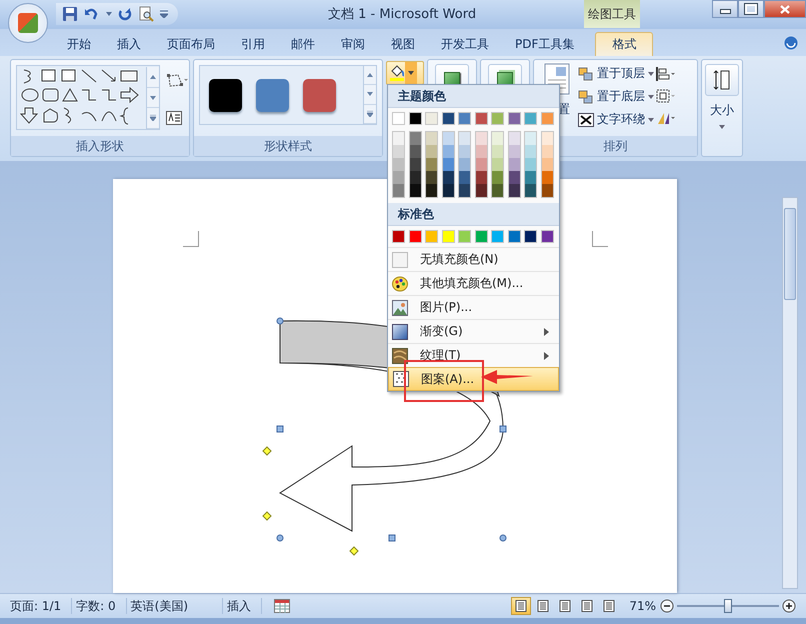 This screenshot has width=806, height=624. I want to click on more-button, so click(370, 114).